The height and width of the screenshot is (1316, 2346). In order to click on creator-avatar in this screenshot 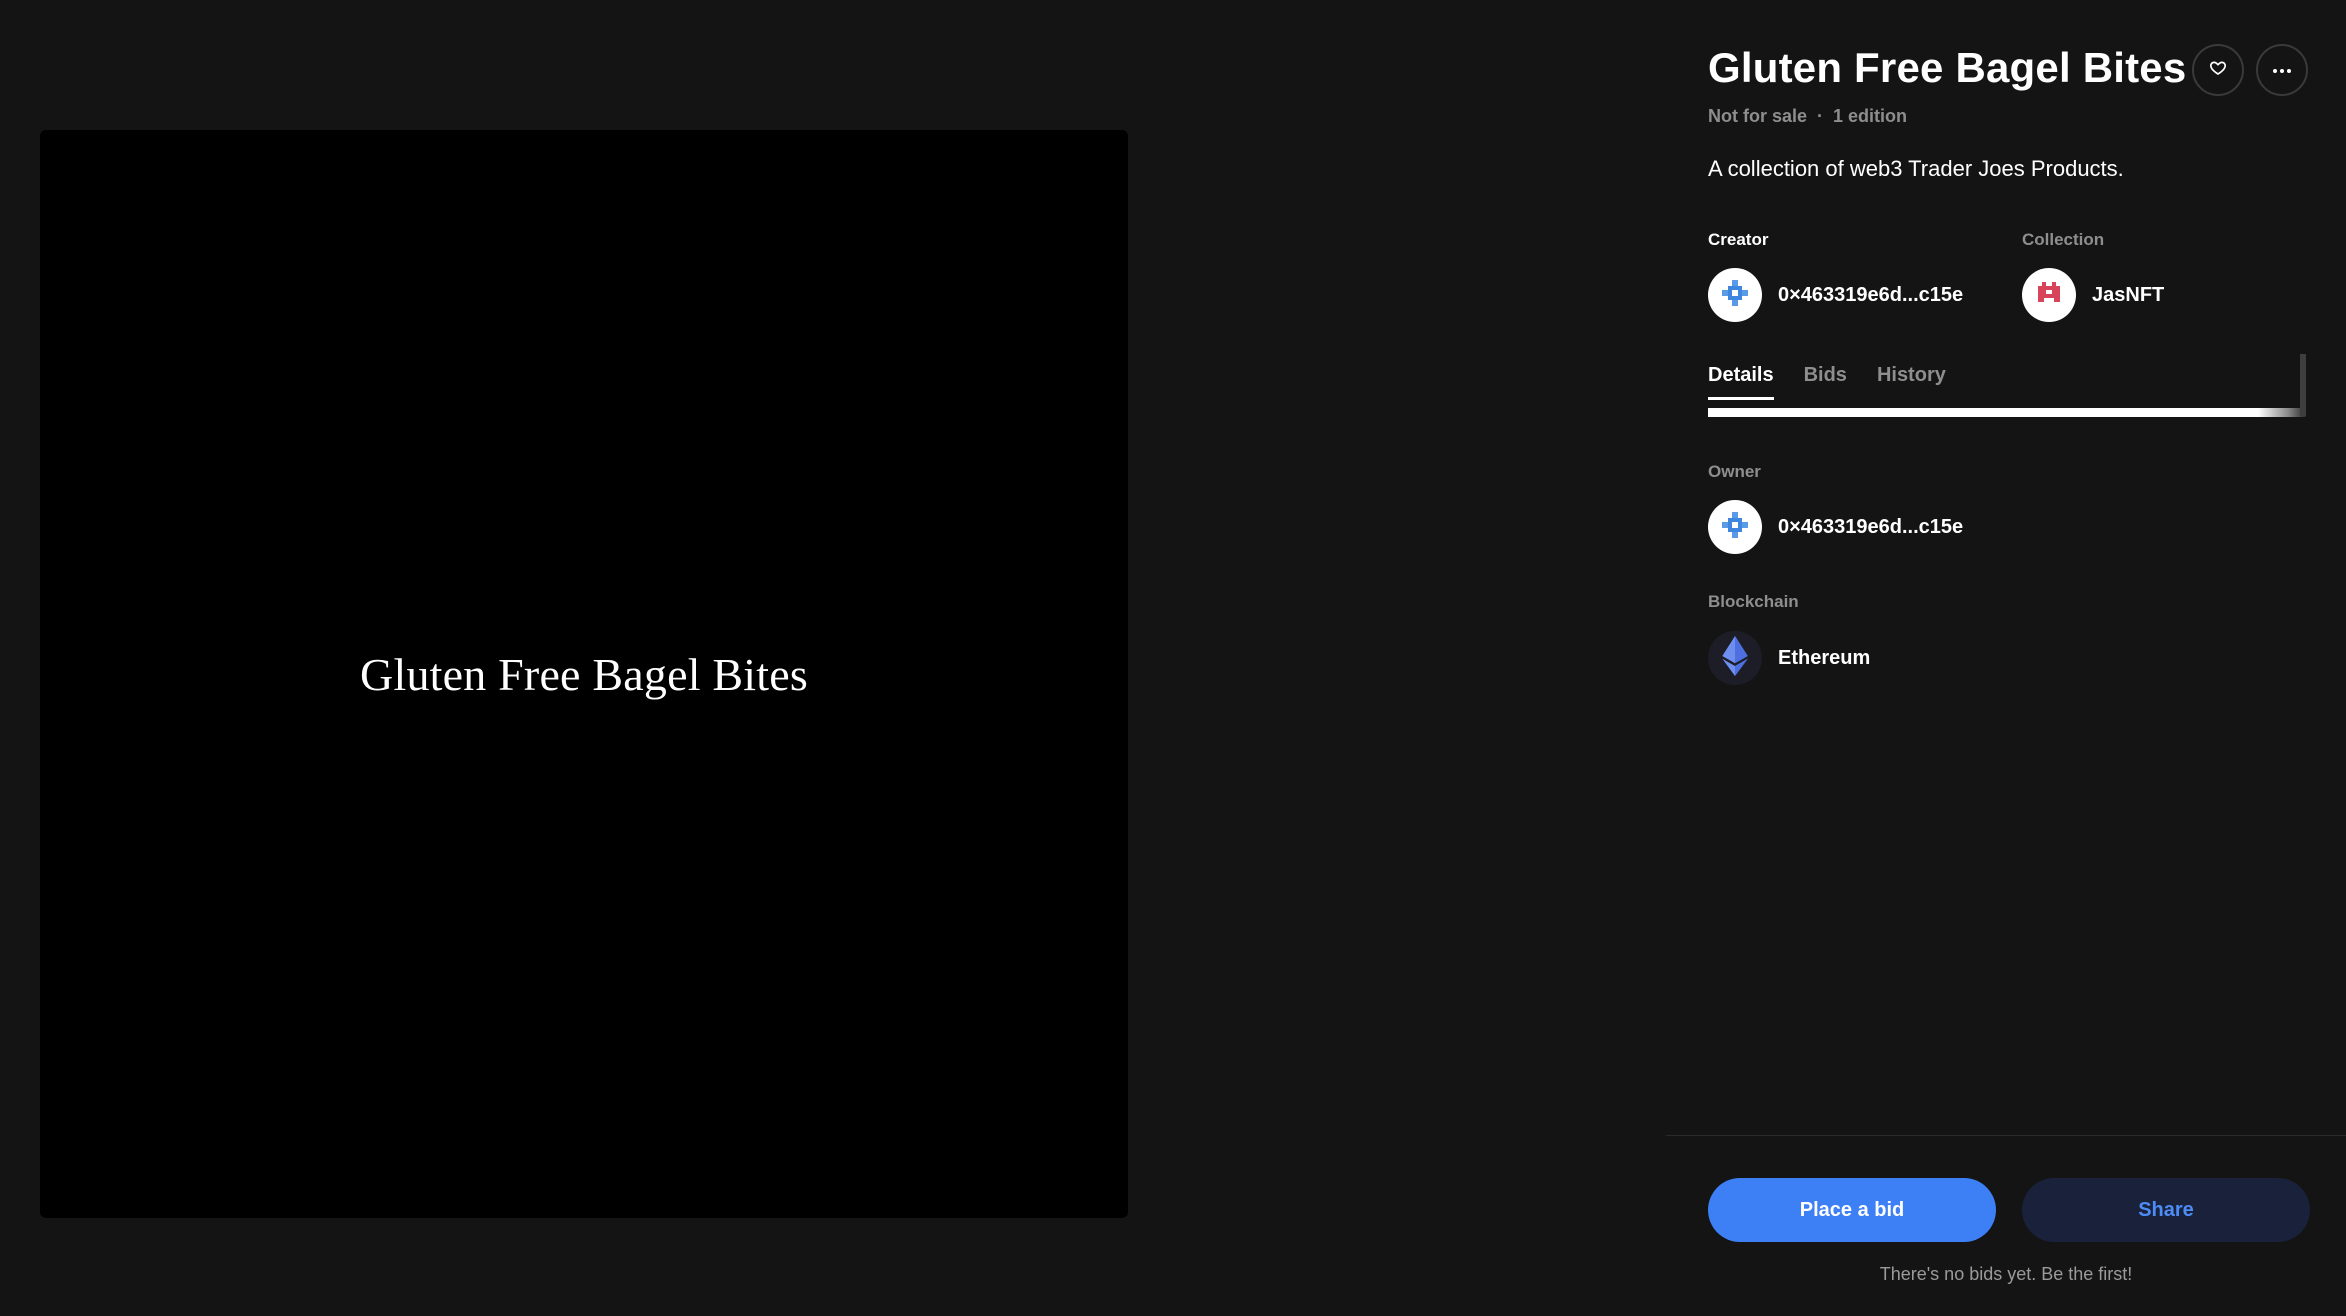, I will do `click(1735, 295)`.